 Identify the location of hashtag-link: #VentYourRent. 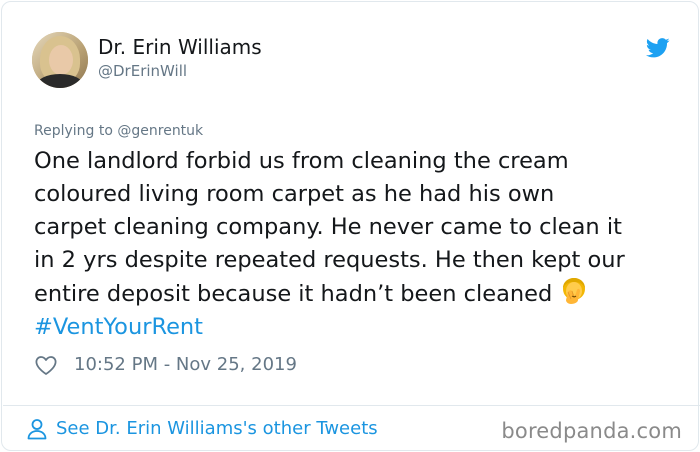
(361, 327).